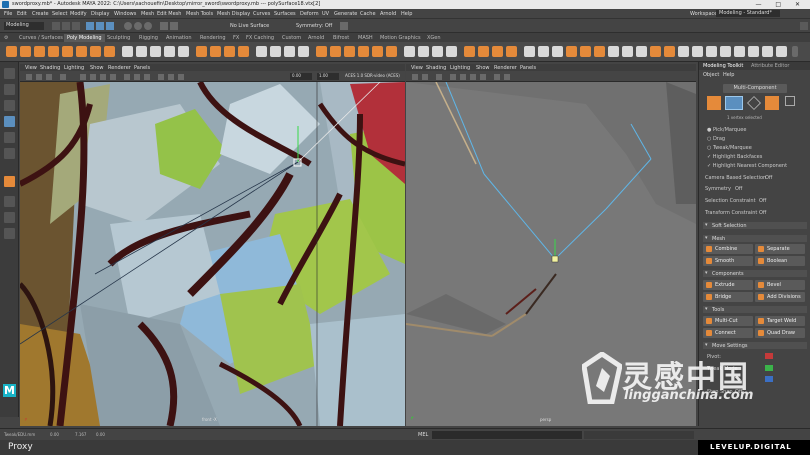 Image resolution: width=810 pixels, height=455 pixels. I want to click on menu-set-dropdown: Modeling, so click(24, 26).